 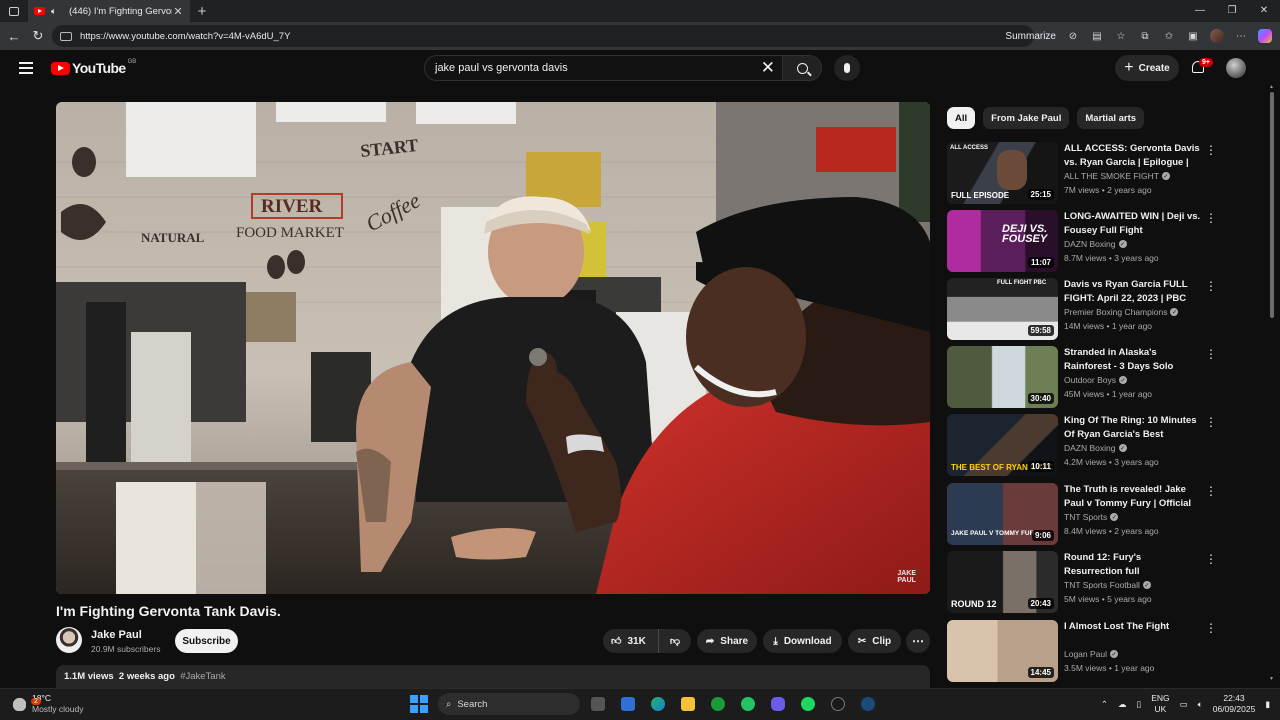 I want to click on media-app-icon, so click(x=838, y=704).